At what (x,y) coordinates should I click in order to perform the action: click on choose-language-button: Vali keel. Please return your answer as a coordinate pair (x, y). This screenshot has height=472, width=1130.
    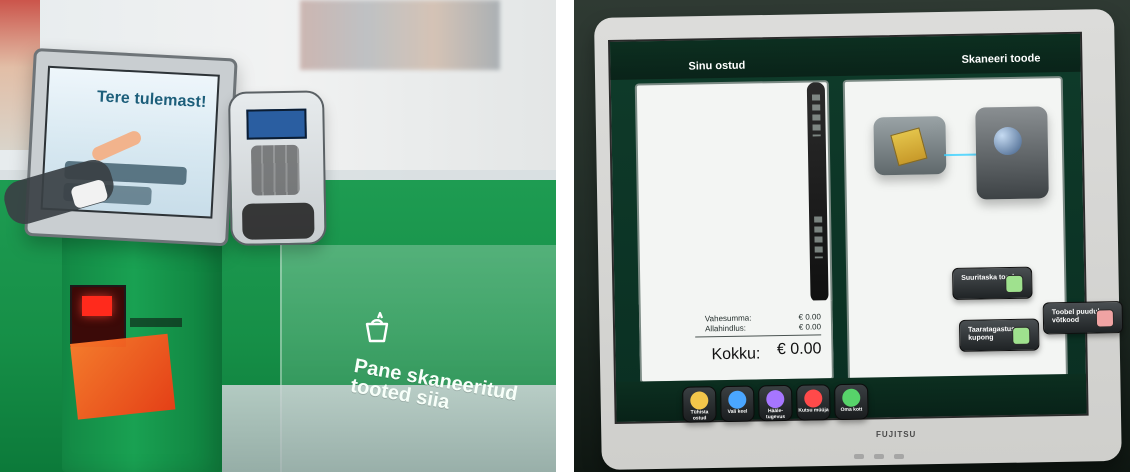
    Looking at the image, I should click on (737, 404).